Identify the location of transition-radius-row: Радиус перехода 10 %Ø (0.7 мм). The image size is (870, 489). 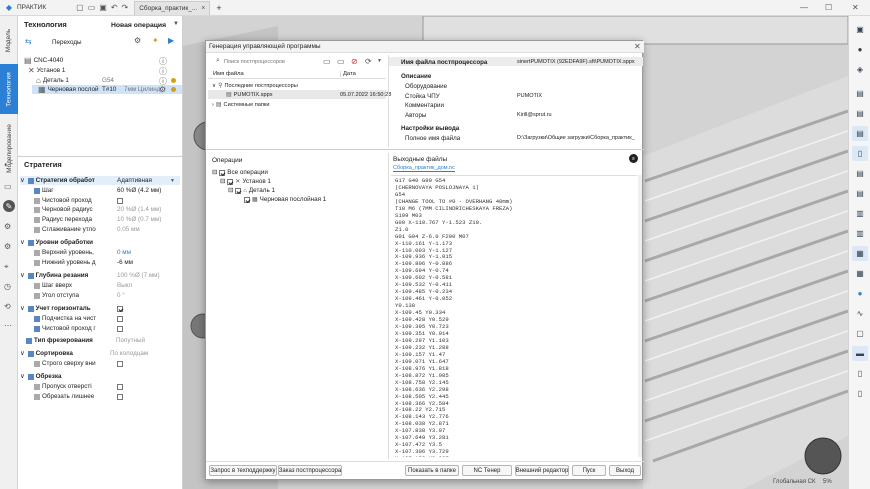
(97, 219).